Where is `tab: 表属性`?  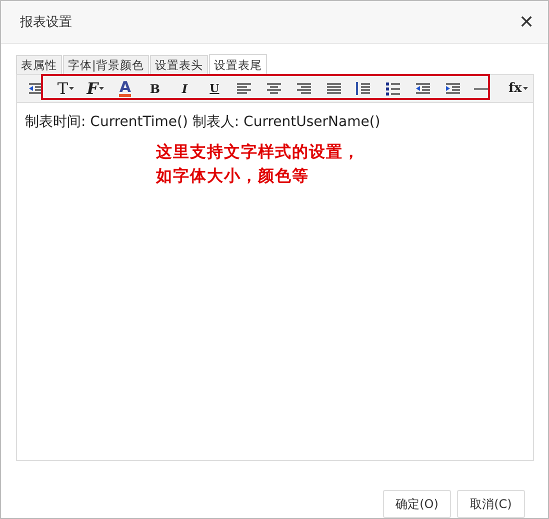 tab: 表属性 is located at coordinates (39, 64).